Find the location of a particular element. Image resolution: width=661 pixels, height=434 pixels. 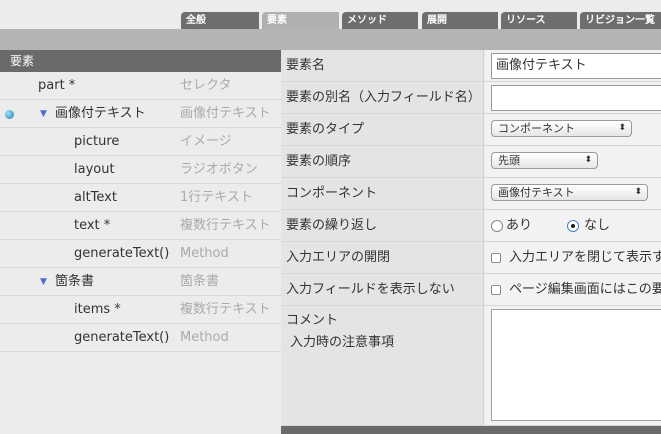

tab-revisions: リビジョン一覧 is located at coordinates (620, 20).